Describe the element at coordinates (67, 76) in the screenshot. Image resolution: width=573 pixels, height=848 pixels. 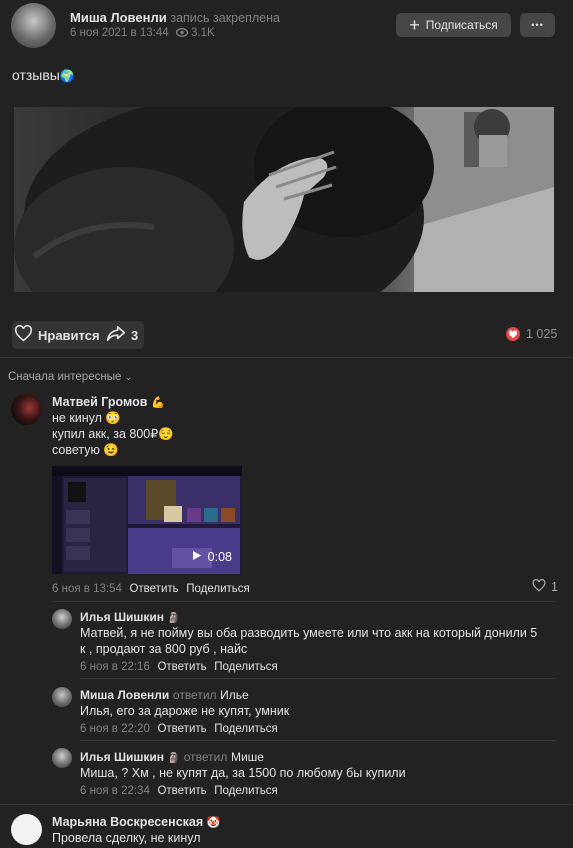
I see `post-text-emoji: 🌍` at that location.